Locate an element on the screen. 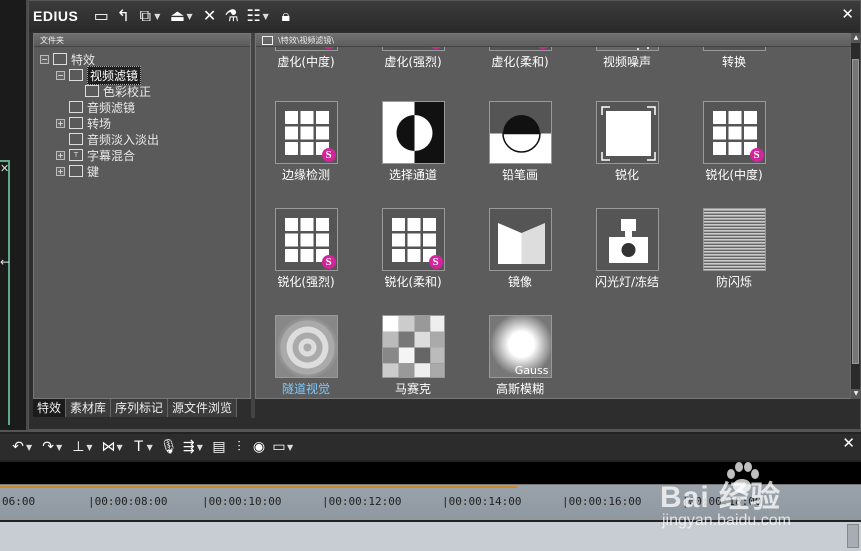 This screenshot has width=861, height=551. effect-item: 防闪烁 is located at coordinates (734, 249).